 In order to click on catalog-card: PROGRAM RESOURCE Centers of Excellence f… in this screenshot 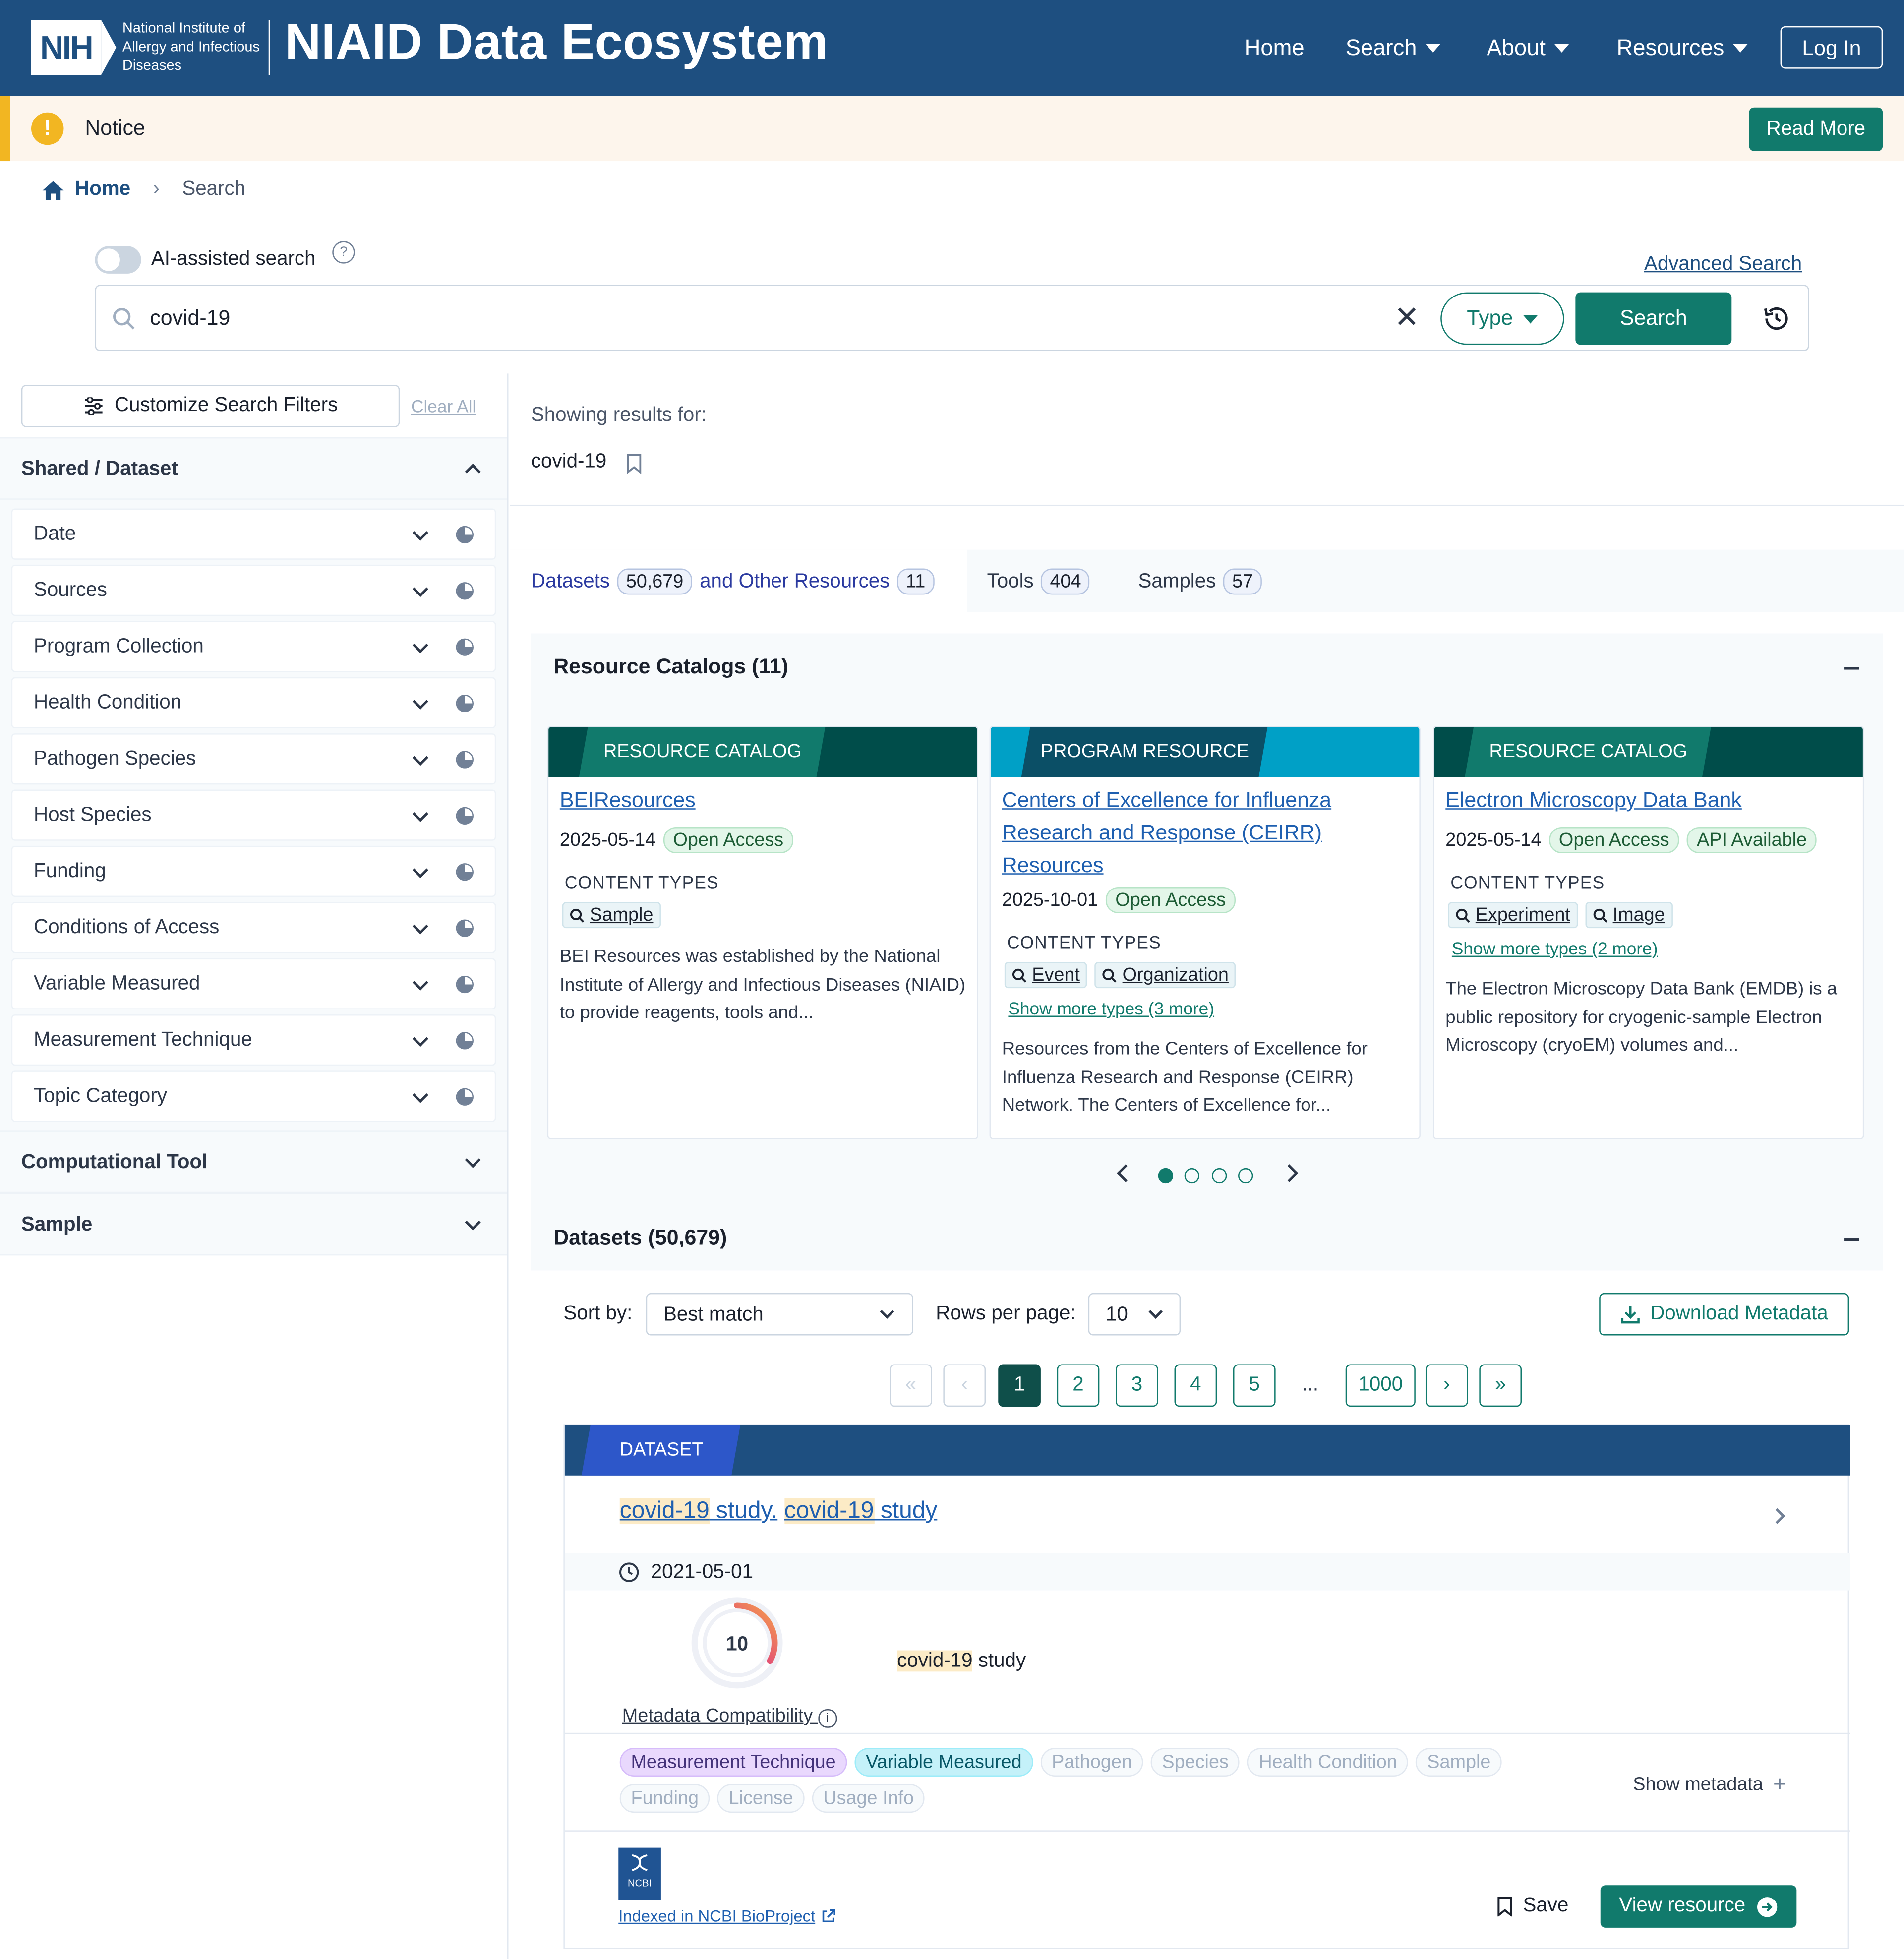, I will do `click(1205, 932)`.